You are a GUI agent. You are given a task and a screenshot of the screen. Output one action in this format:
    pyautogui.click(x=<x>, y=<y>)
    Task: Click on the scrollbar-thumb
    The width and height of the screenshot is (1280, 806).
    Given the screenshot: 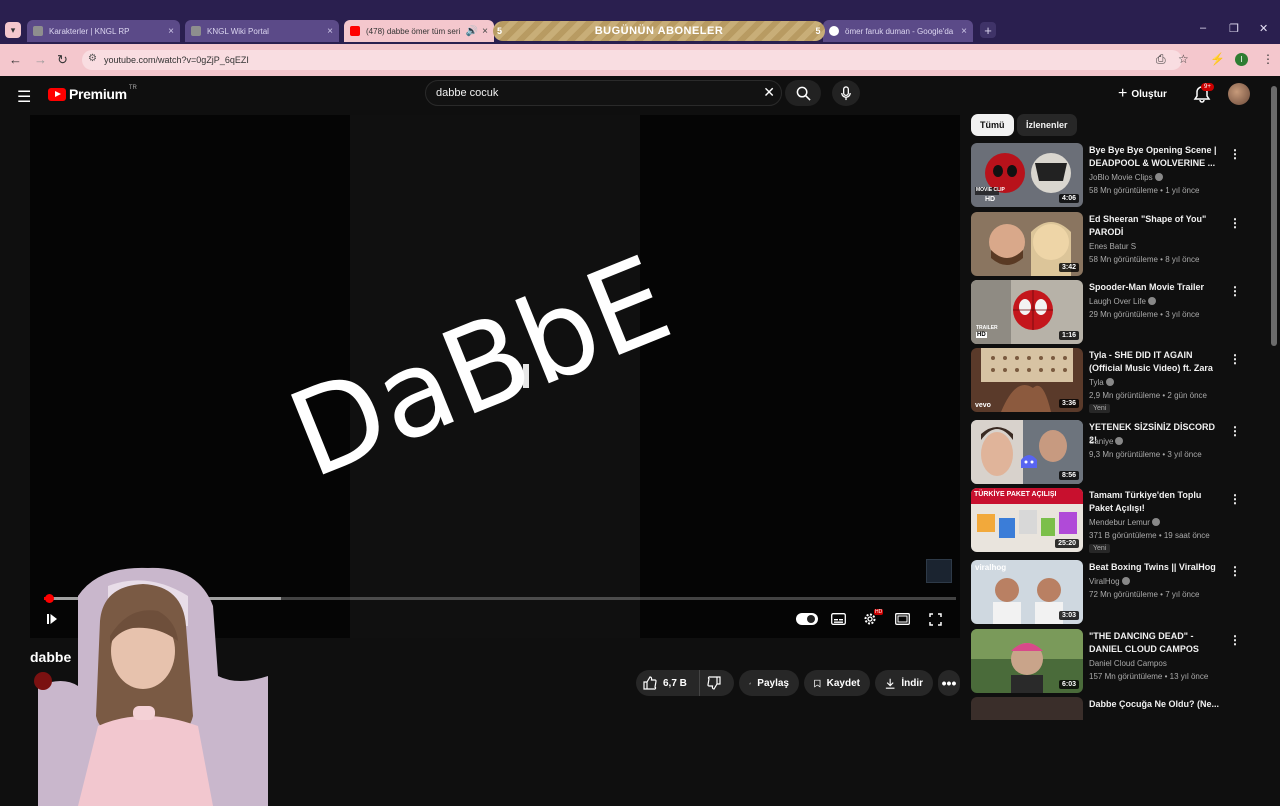 What is the action you would take?
    pyautogui.click(x=1274, y=216)
    